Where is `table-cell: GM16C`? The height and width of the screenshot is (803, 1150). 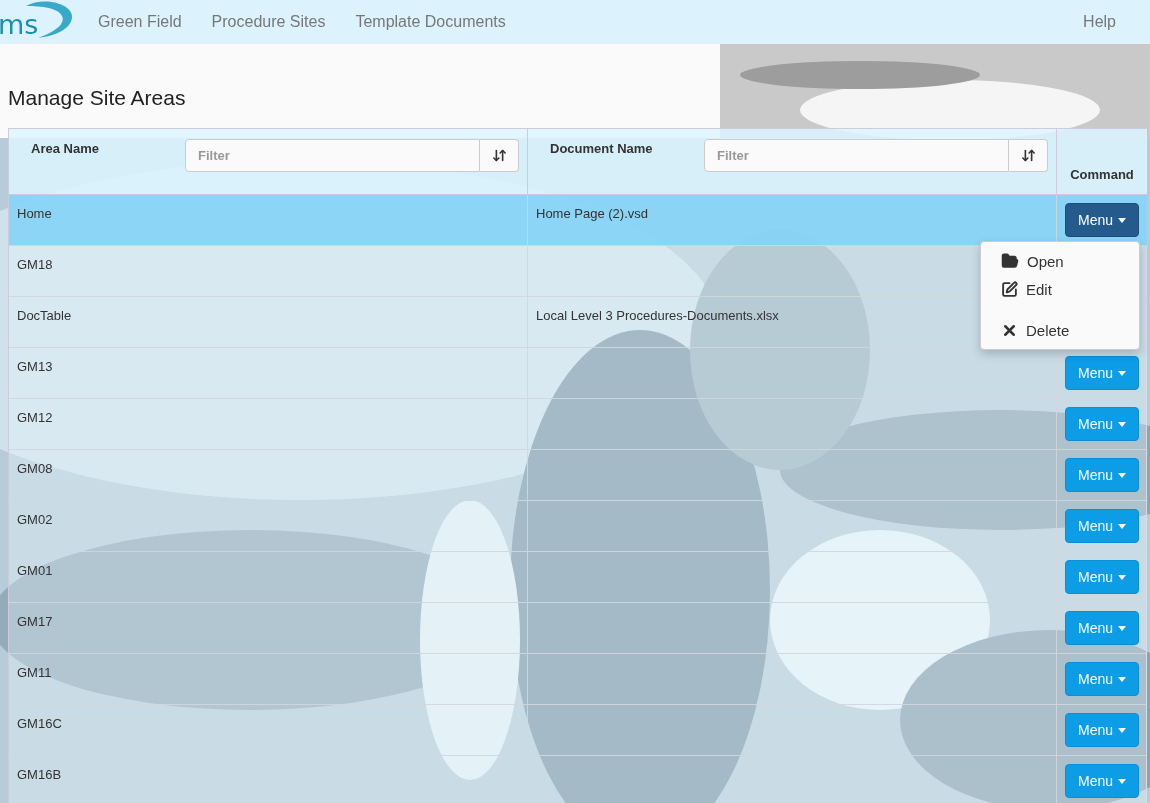 table-cell: GM16C is located at coordinates (268, 730).